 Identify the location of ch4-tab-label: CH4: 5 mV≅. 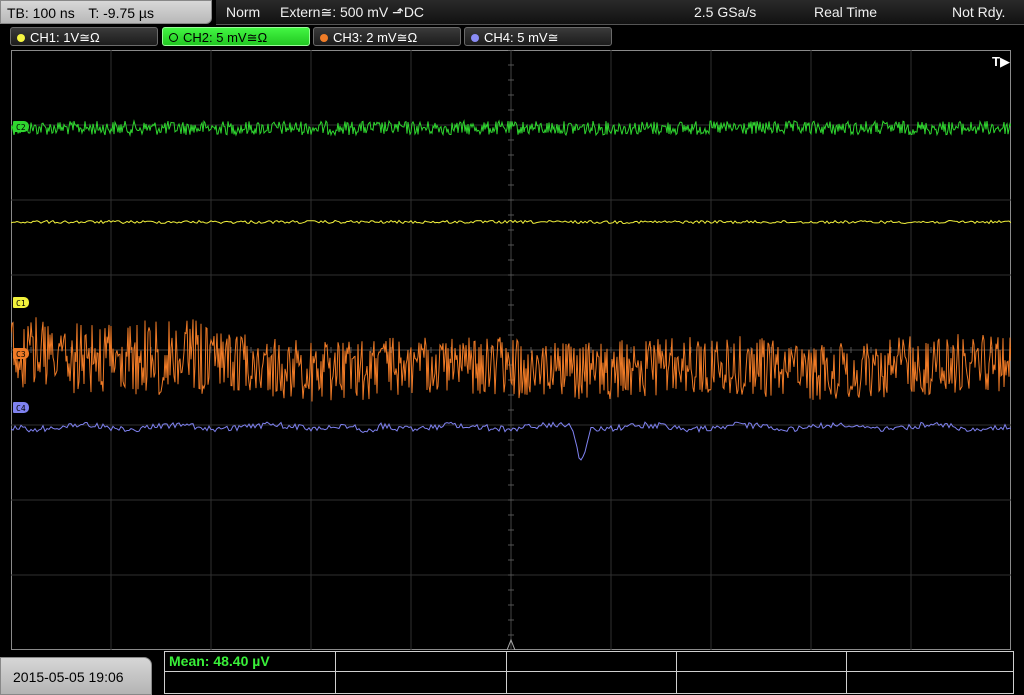
(521, 37).